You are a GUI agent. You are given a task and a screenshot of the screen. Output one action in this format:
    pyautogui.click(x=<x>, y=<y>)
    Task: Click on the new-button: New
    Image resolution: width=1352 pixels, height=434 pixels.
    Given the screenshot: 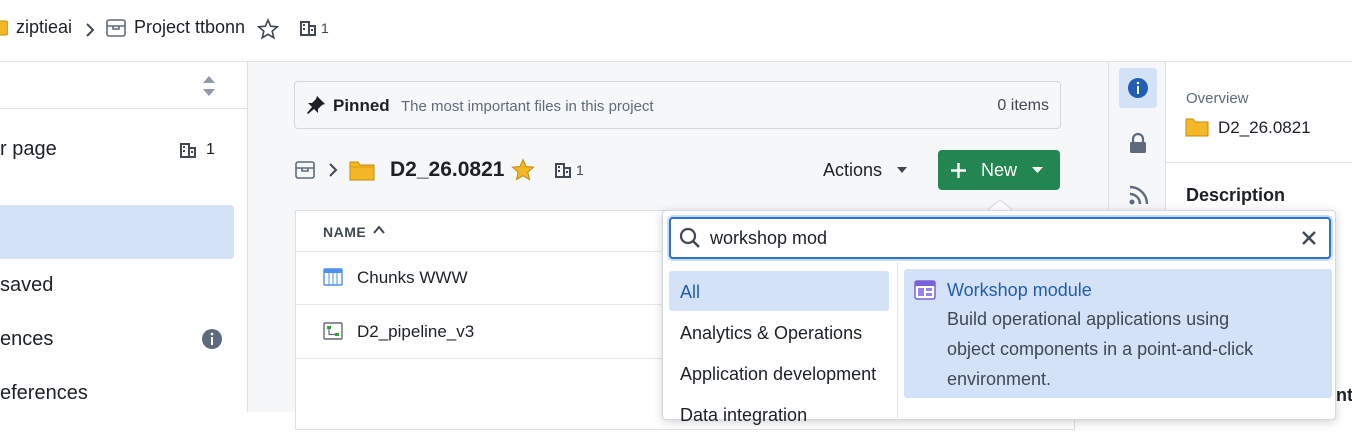 What is the action you would take?
    pyautogui.click(x=999, y=170)
    